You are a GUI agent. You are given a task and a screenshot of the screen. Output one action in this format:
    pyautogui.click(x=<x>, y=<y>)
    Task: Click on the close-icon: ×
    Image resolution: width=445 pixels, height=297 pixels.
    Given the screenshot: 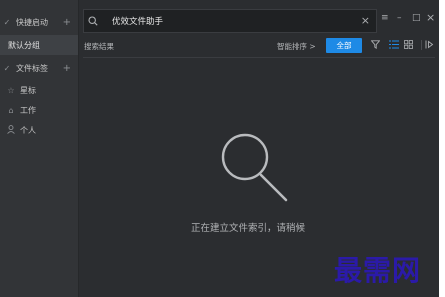 What is the action you would take?
    pyautogui.click(x=430, y=17)
    